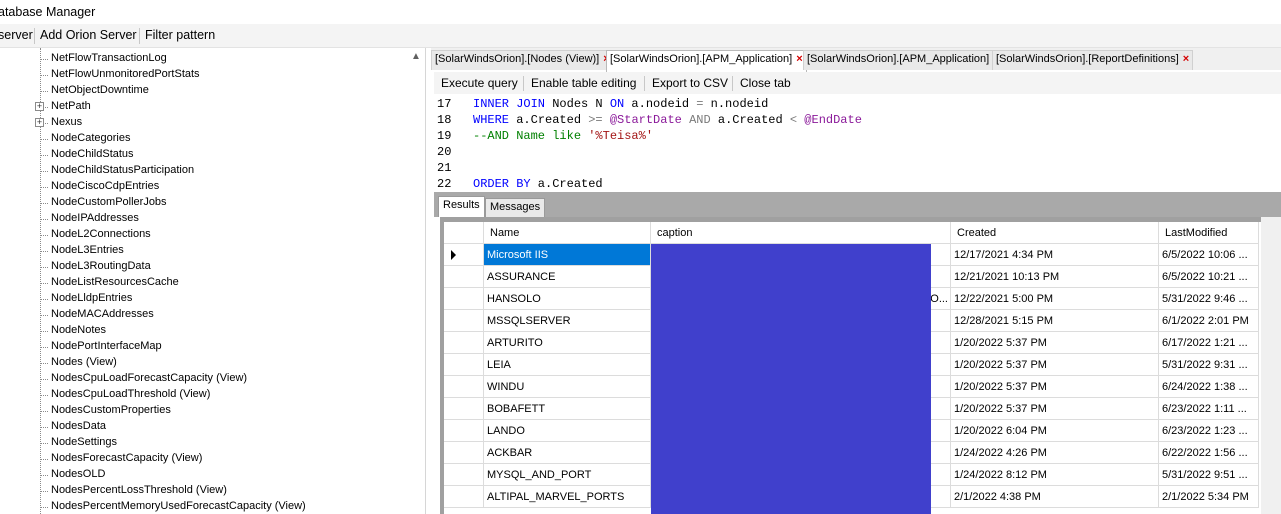 The width and height of the screenshot is (1281, 514). Describe the element at coordinates (567, 409) in the screenshot. I see `cell-name: BOBAFETT` at that location.